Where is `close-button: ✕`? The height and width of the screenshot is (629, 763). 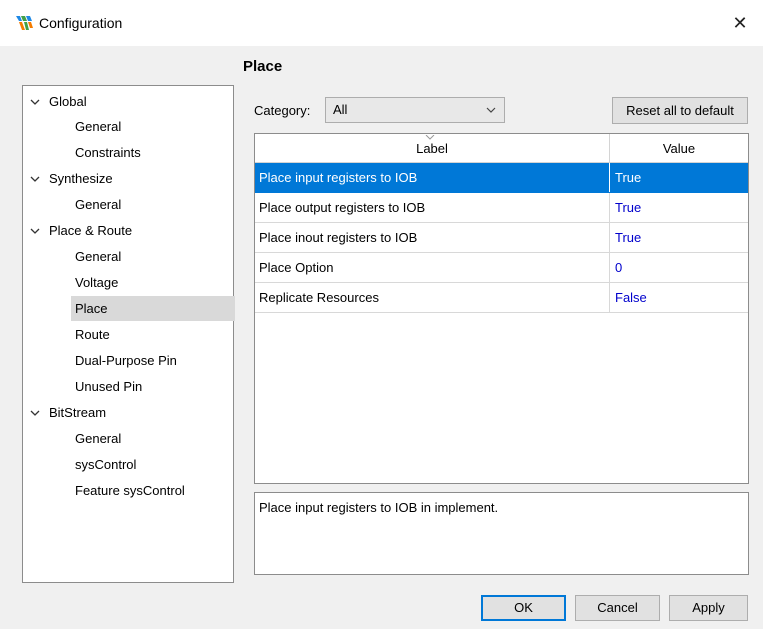 close-button: ✕ is located at coordinates (740, 23).